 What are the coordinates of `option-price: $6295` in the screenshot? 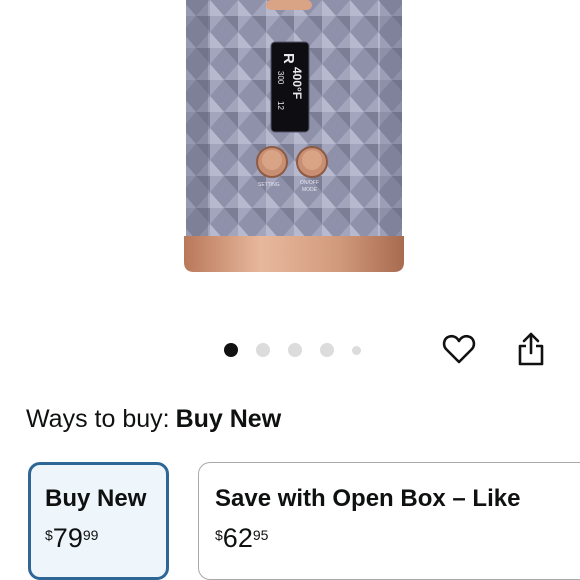 It's located at (241, 538).